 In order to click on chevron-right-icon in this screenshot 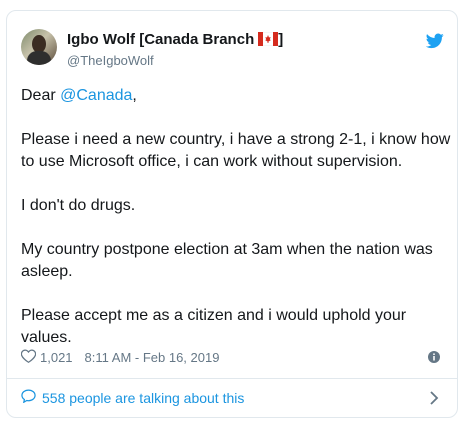, I will do `click(434, 400)`.